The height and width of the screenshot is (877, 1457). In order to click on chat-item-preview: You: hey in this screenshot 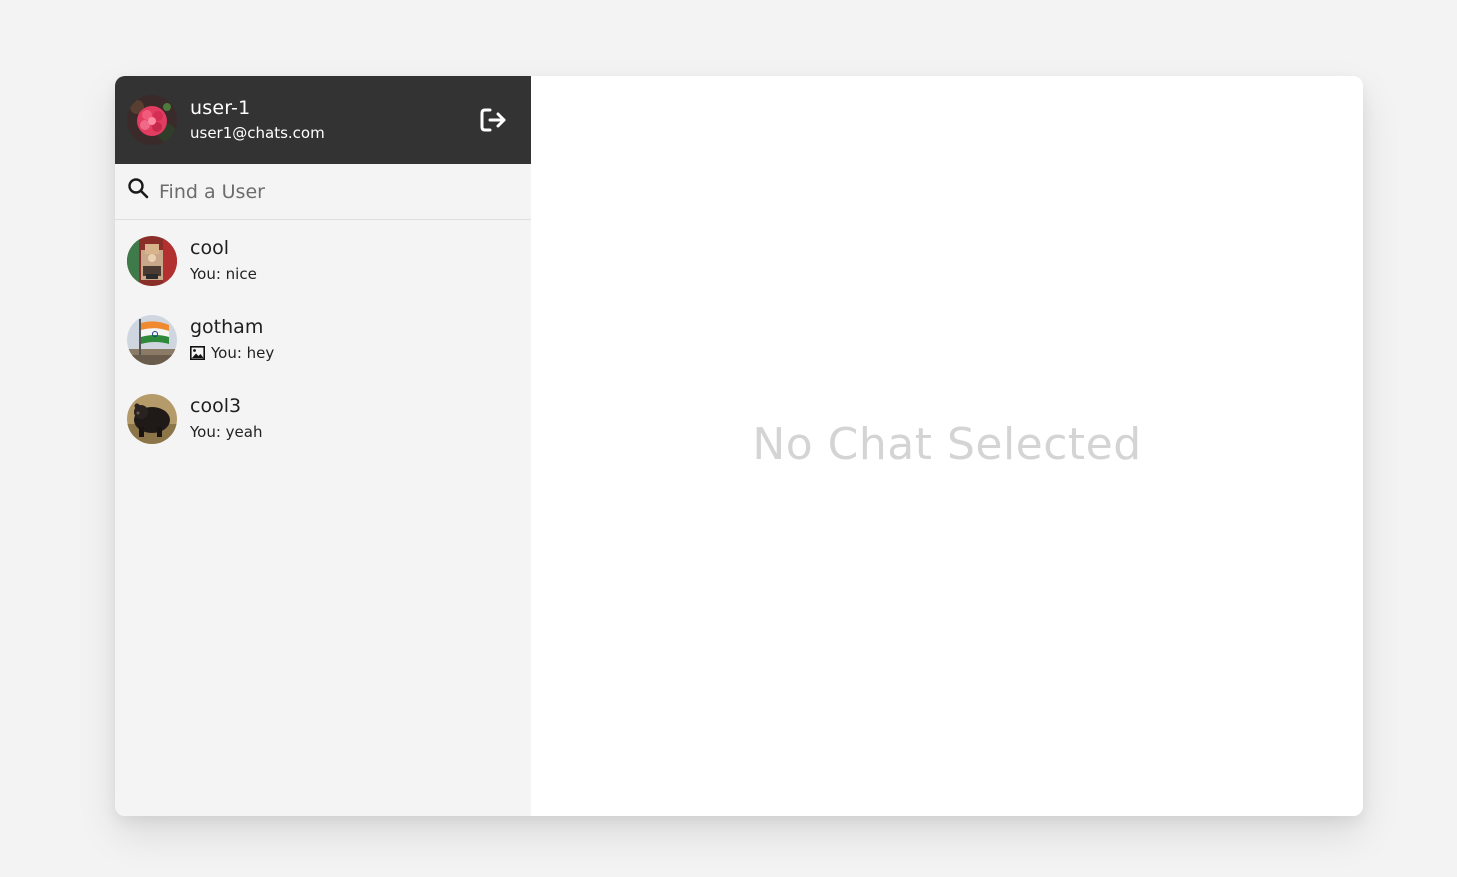, I will do `click(232, 353)`.